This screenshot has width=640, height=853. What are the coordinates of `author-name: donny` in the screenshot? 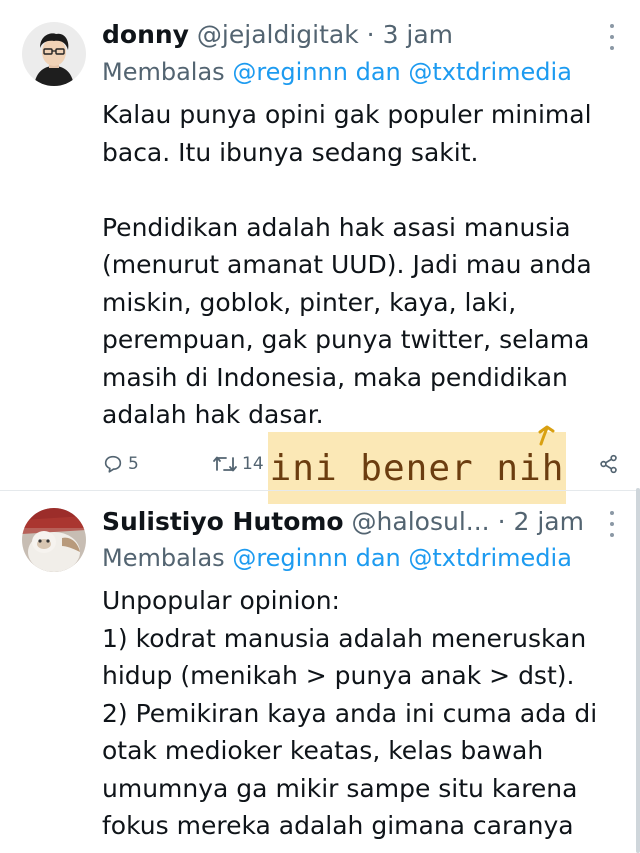 It's located at (145, 34).